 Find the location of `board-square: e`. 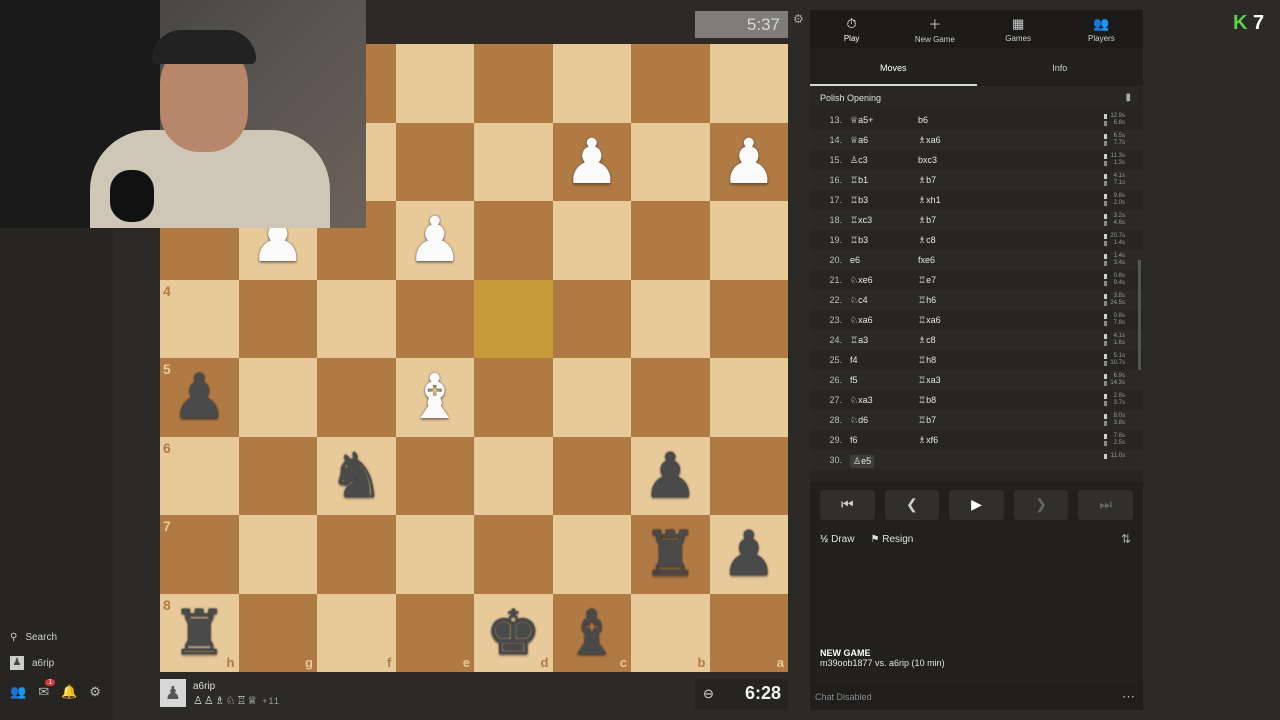

board-square: e is located at coordinates (434, 632).